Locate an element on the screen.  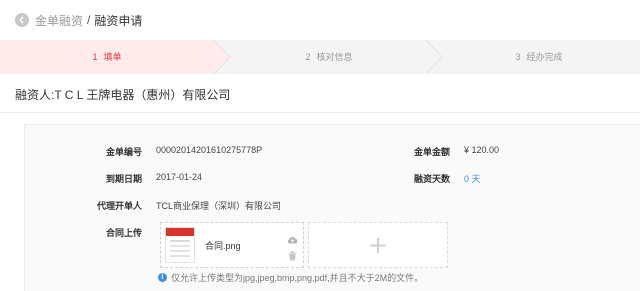
breadcrumb-parent-link: 金单融资 is located at coordinates (59, 20).